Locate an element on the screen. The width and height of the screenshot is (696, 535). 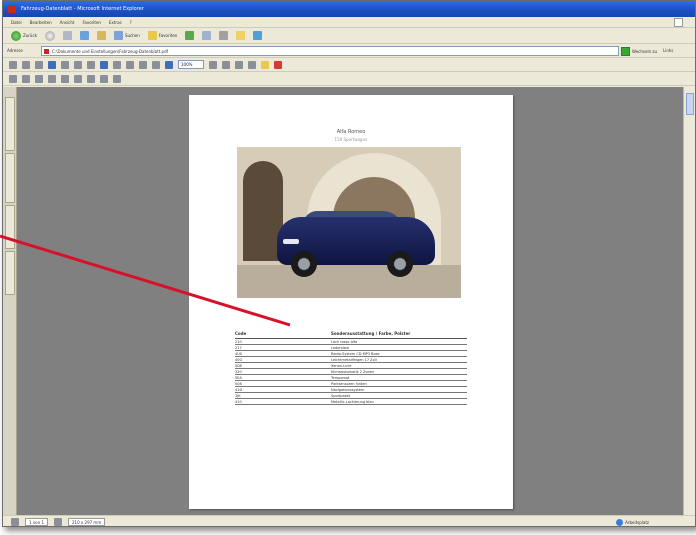
mail-icon is located at coordinates (207, 35).